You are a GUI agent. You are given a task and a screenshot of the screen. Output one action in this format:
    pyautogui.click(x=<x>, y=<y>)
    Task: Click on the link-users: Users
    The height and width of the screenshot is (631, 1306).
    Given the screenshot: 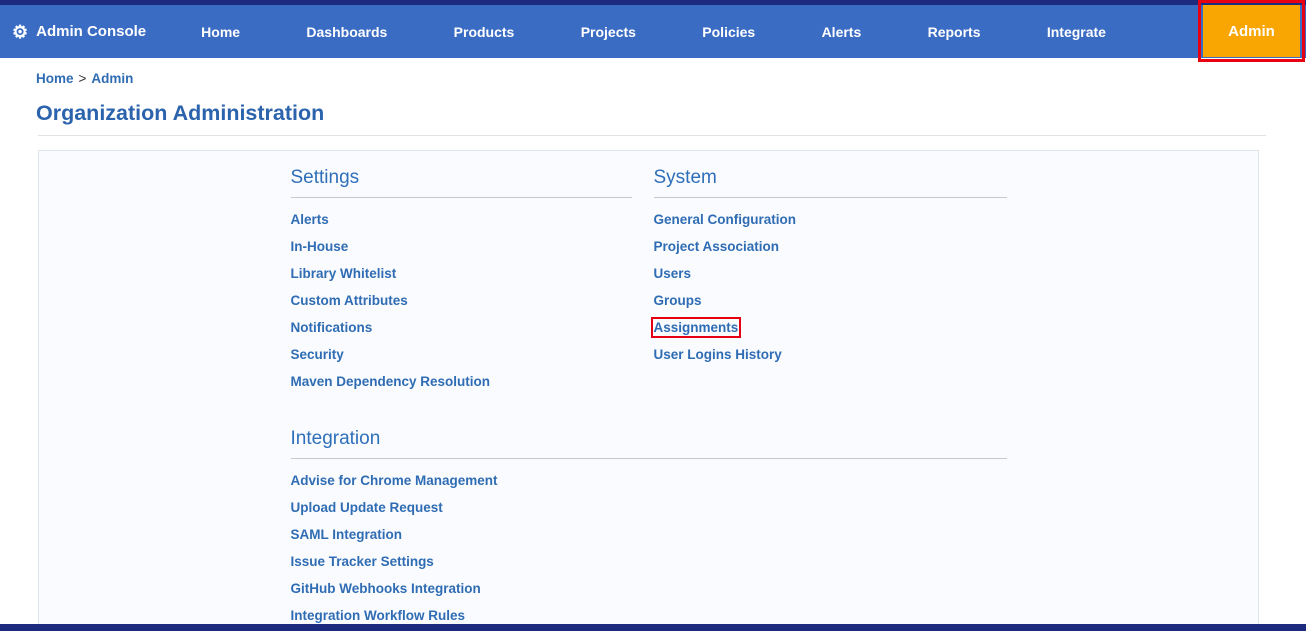 What is the action you would take?
    pyautogui.click(x=673, y=273)
    